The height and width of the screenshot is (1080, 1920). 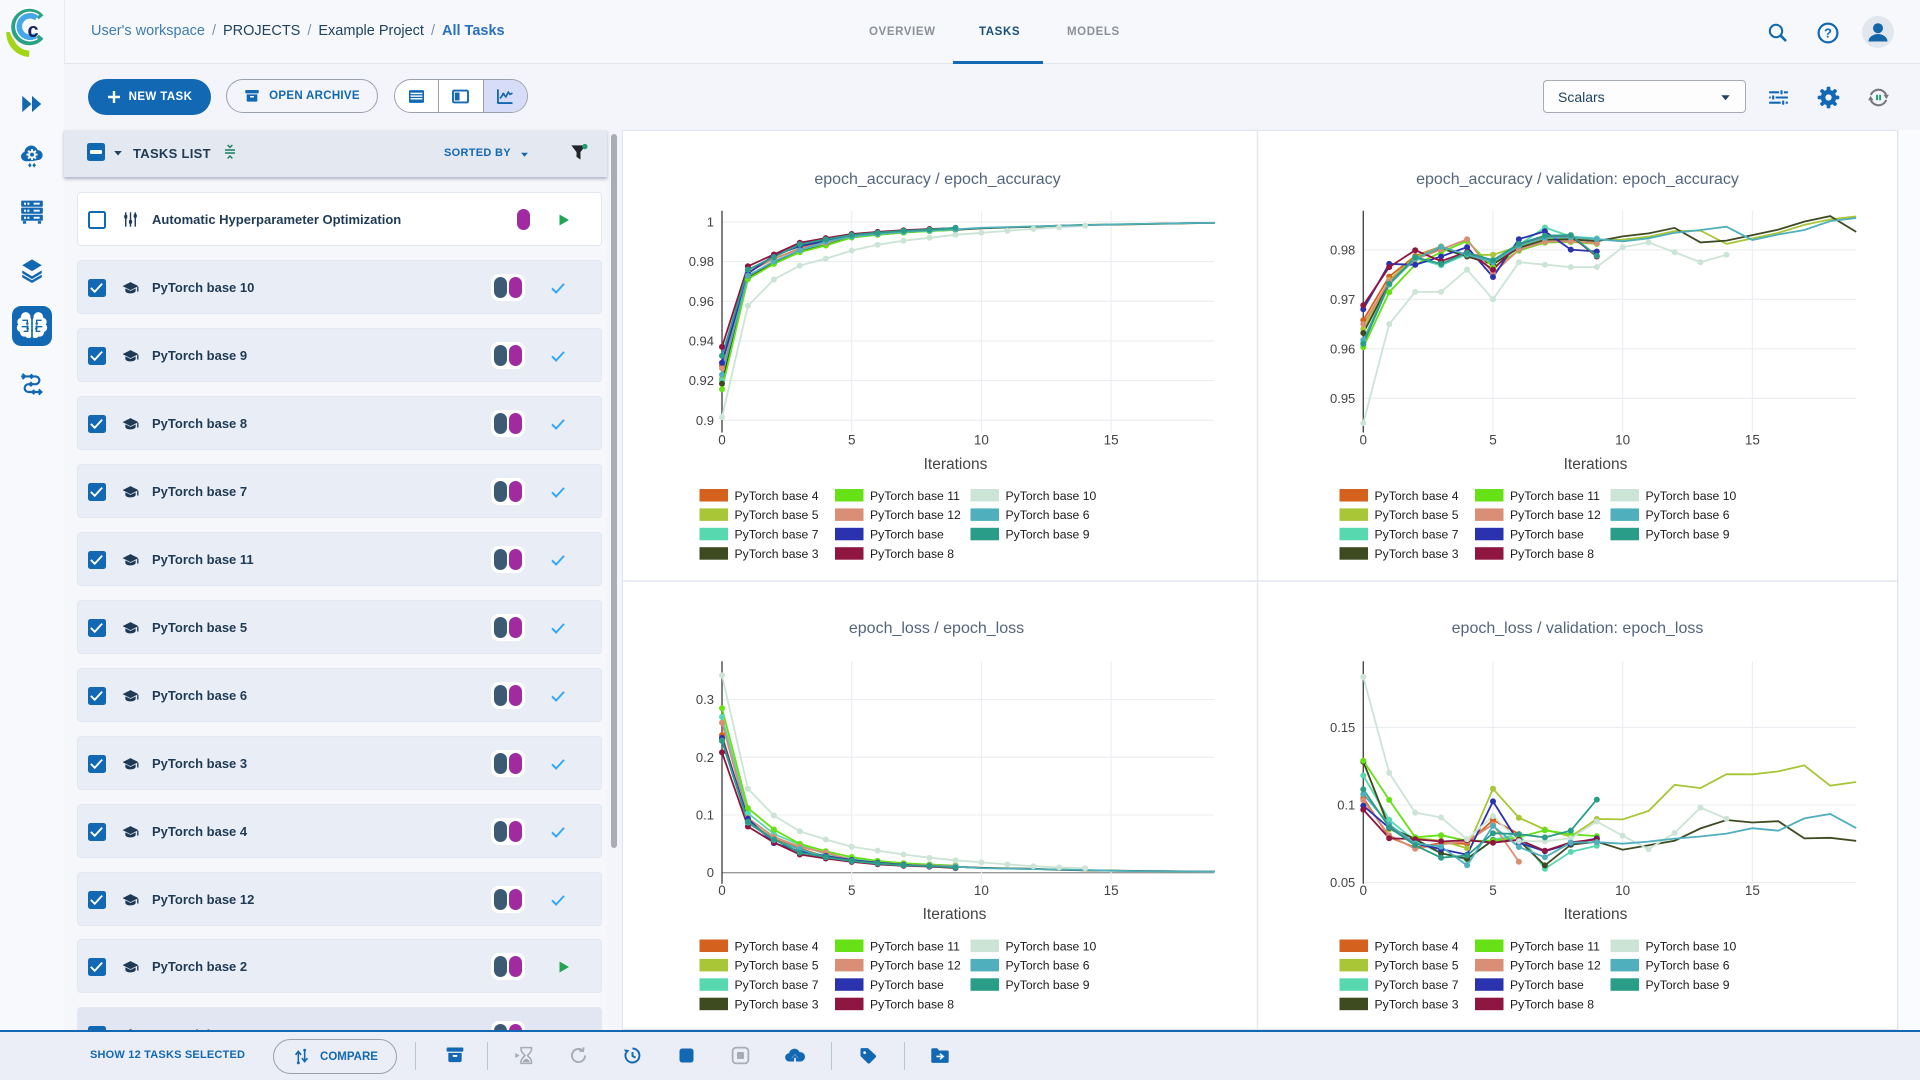 What do you see at coordinates (700, 380) in the screenshot?
I see `svg-text: 0.92` at bounding box center [700, 380].